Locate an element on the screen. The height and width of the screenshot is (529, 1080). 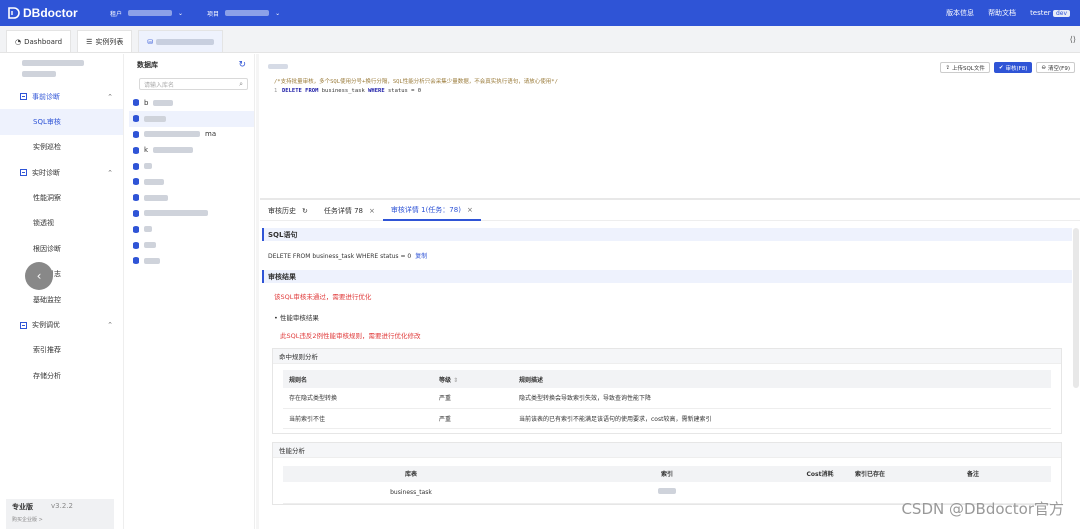
item-label: 基础监控 is located at coordinates (47, 299).